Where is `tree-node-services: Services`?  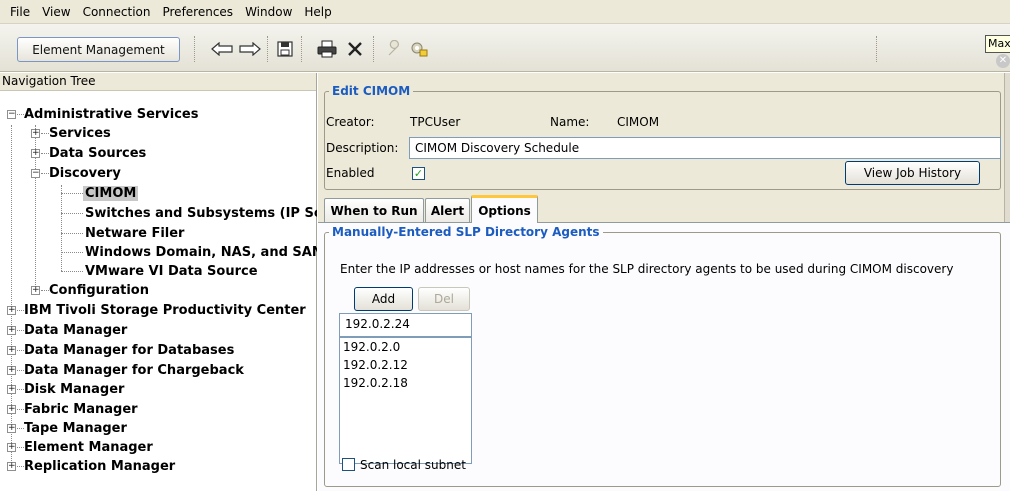 tree-node-services: Services is located at coordinates (80, 133).